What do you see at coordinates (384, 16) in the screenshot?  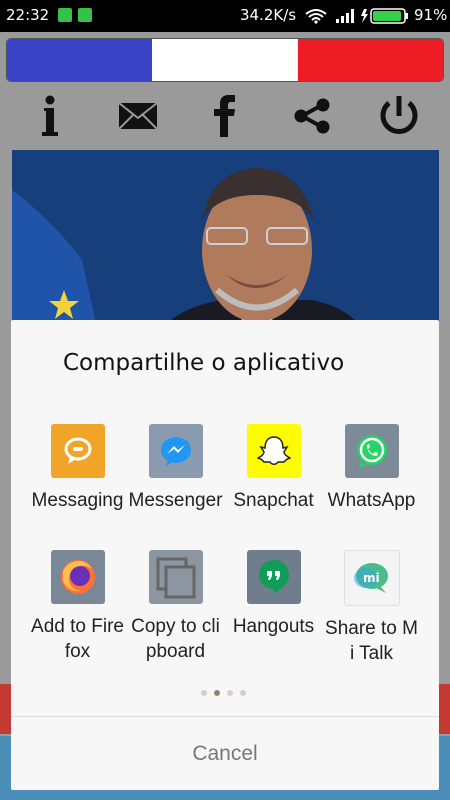 I see `battery-icon` at bounding box center [384, 16].